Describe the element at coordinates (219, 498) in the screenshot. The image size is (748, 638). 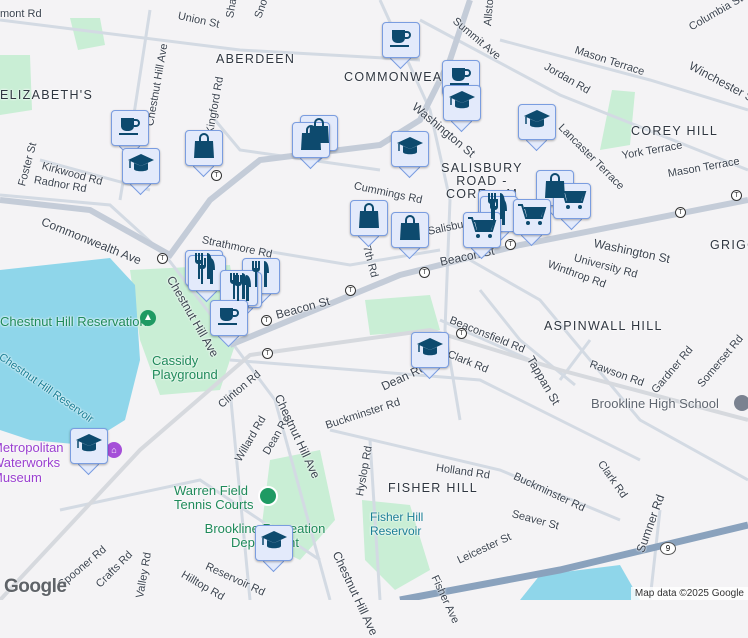
I see `place-warren-field: Warren Field Tennis Courts` at that location.